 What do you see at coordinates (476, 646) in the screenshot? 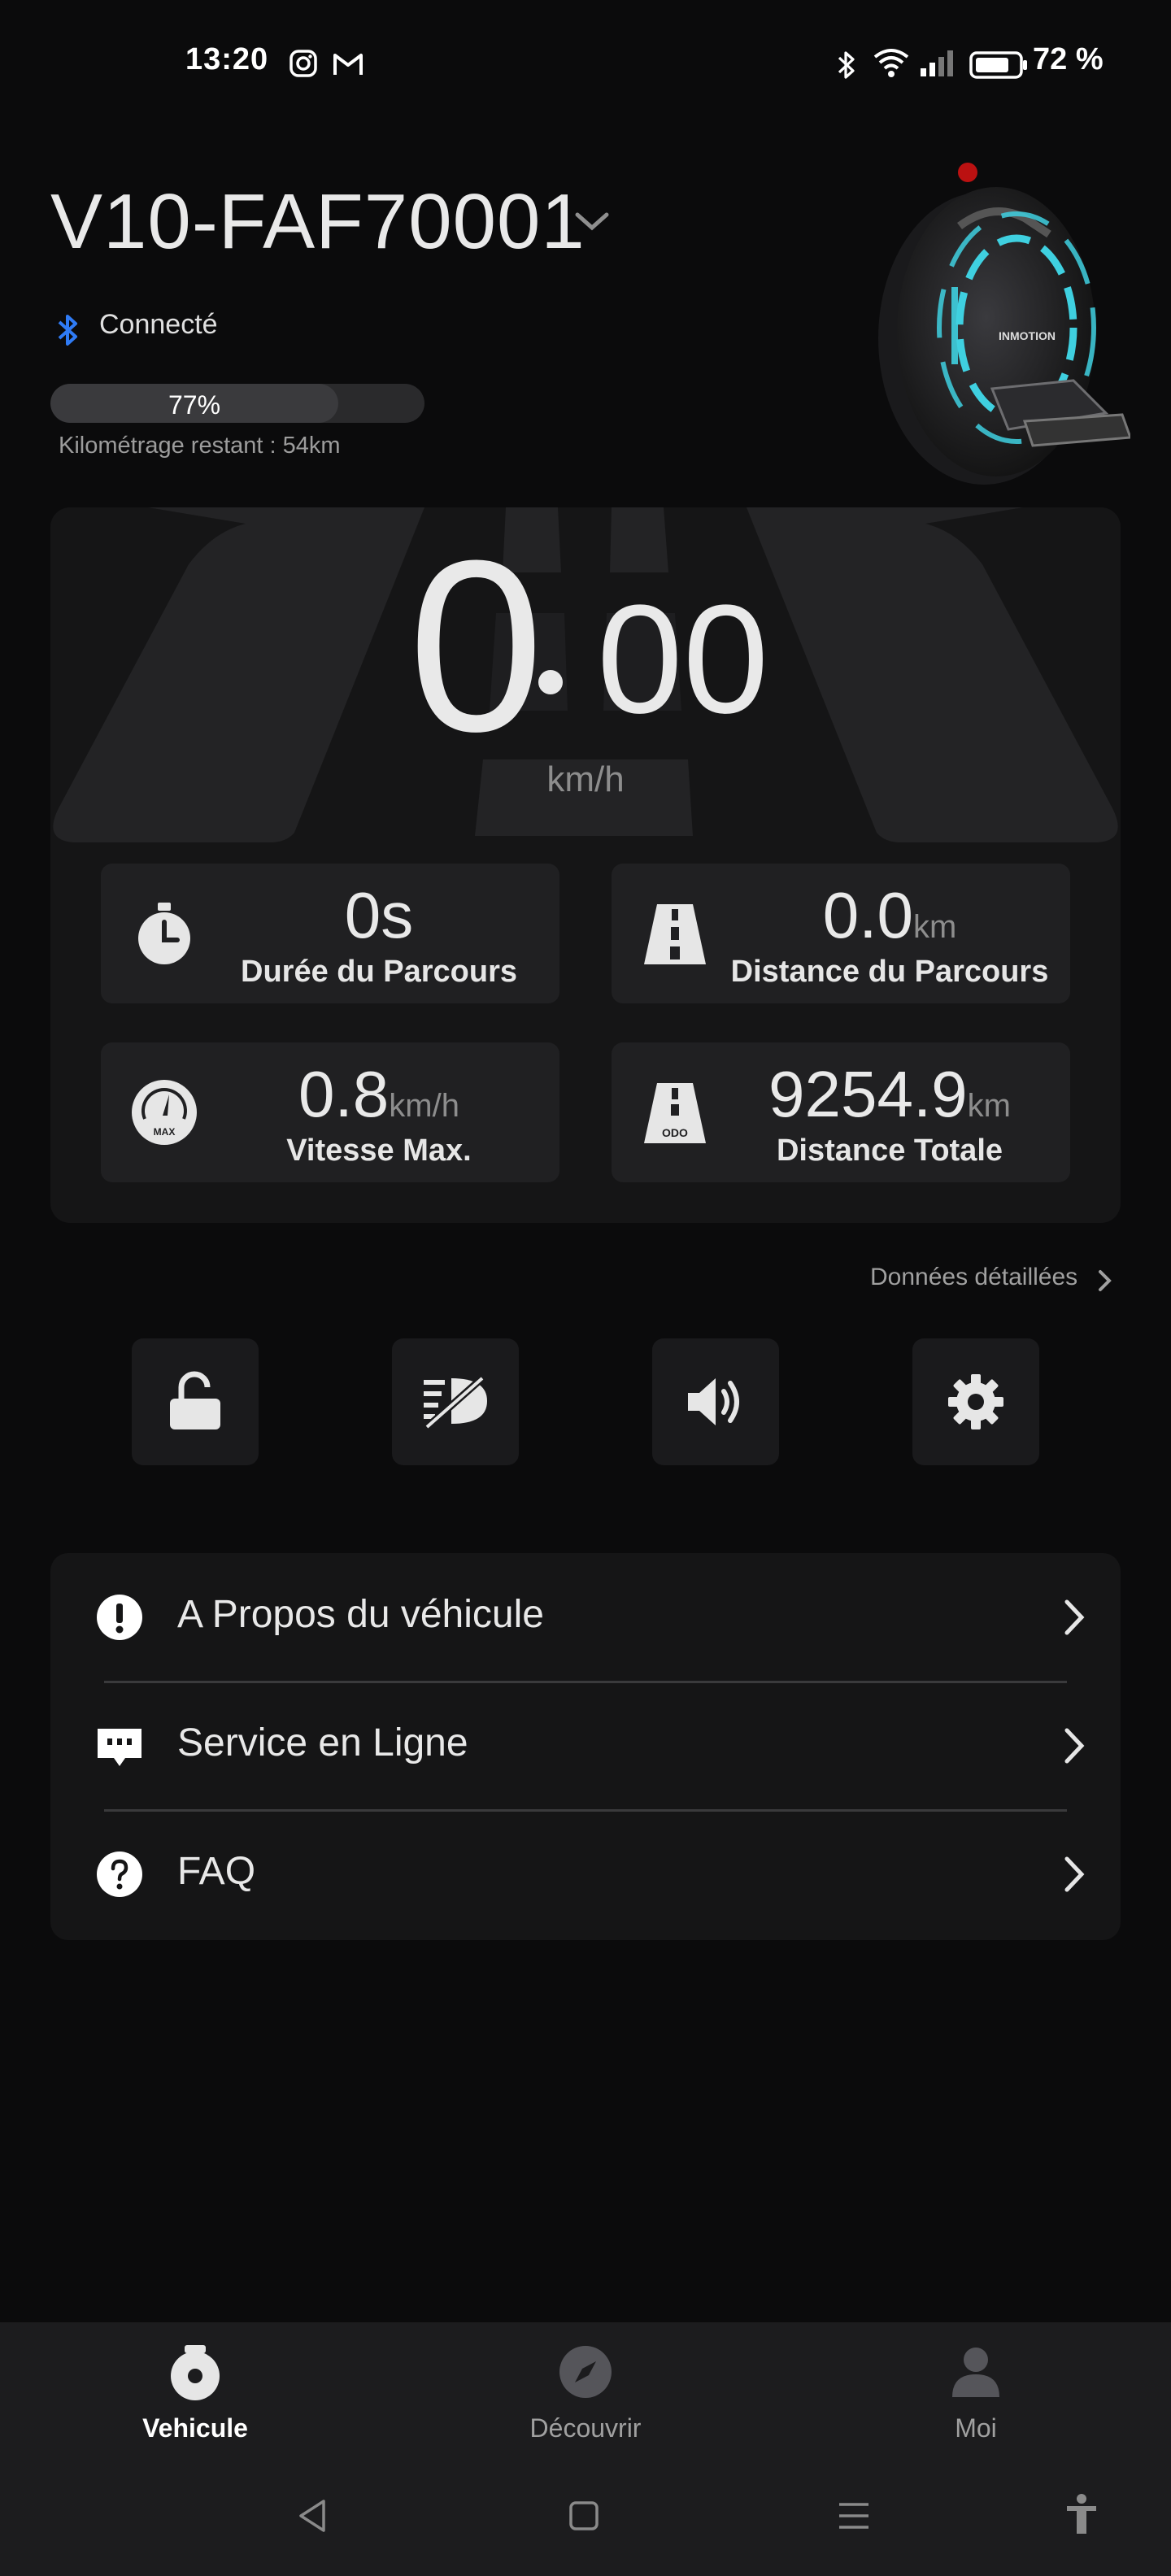
I see `speed-integer: 0` at bounding box center [476, 646].